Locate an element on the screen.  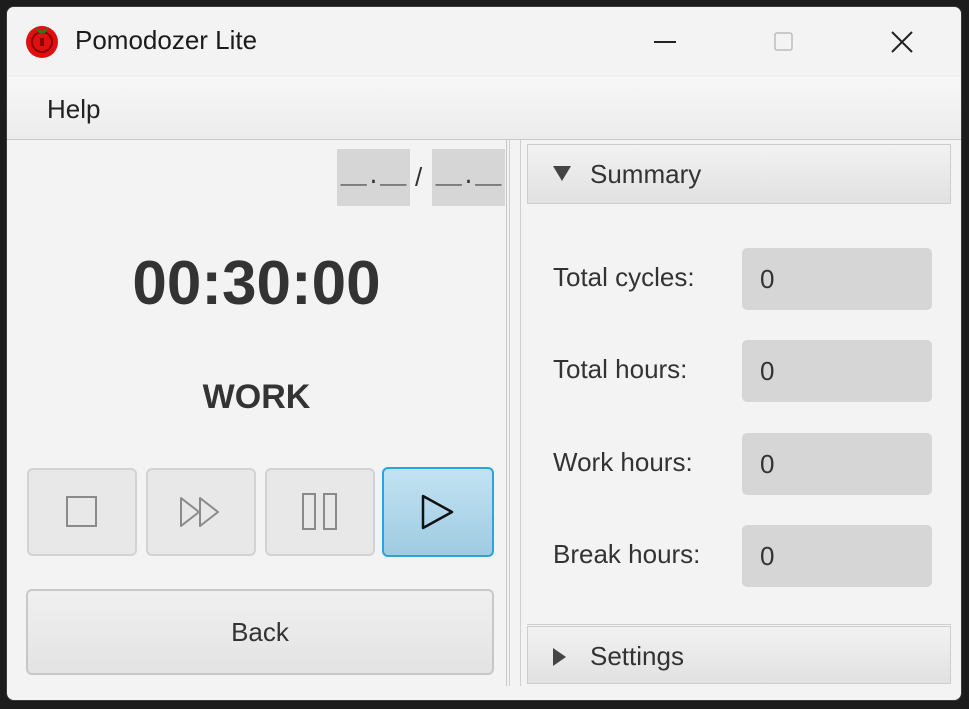
title-bar: Pomodozer Lite is located at coordinates (484, 42).